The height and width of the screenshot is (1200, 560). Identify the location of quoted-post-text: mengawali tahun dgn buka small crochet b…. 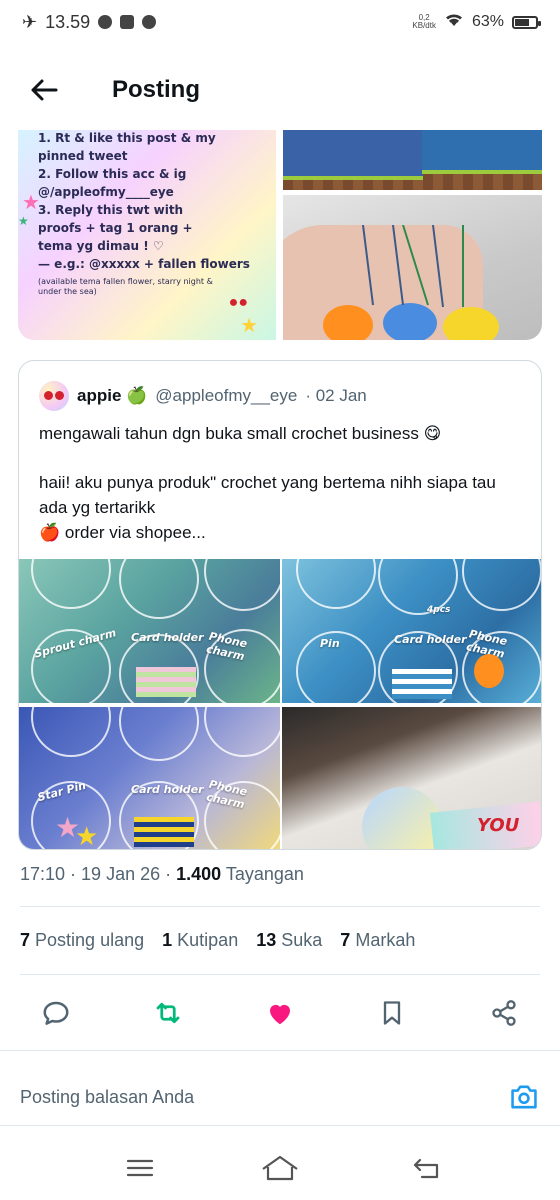
(281, 483).